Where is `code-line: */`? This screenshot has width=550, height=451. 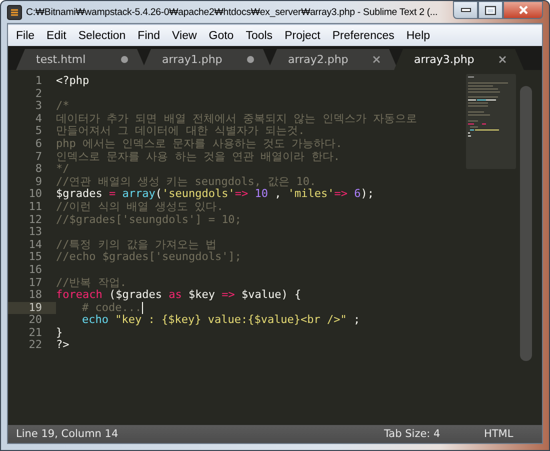 code-line: */ is located at coordinates (63, 169).